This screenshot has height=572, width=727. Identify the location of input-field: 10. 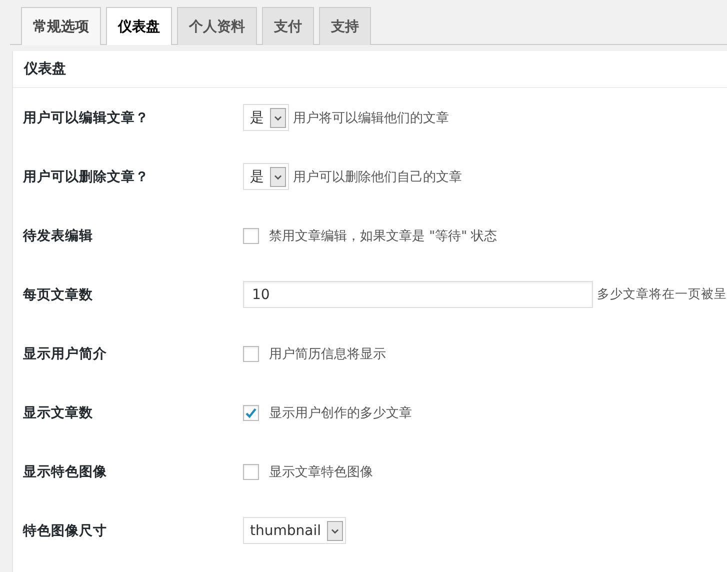
(418, 294).